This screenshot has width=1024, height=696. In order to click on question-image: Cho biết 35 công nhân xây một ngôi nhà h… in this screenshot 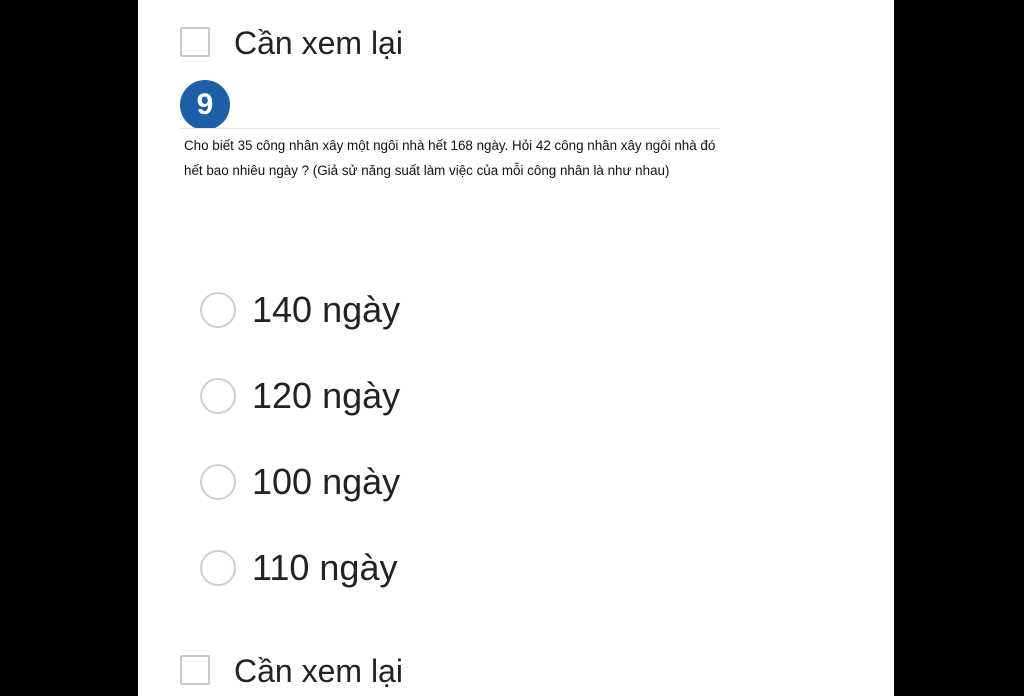, I will do `click(450, 166)`.